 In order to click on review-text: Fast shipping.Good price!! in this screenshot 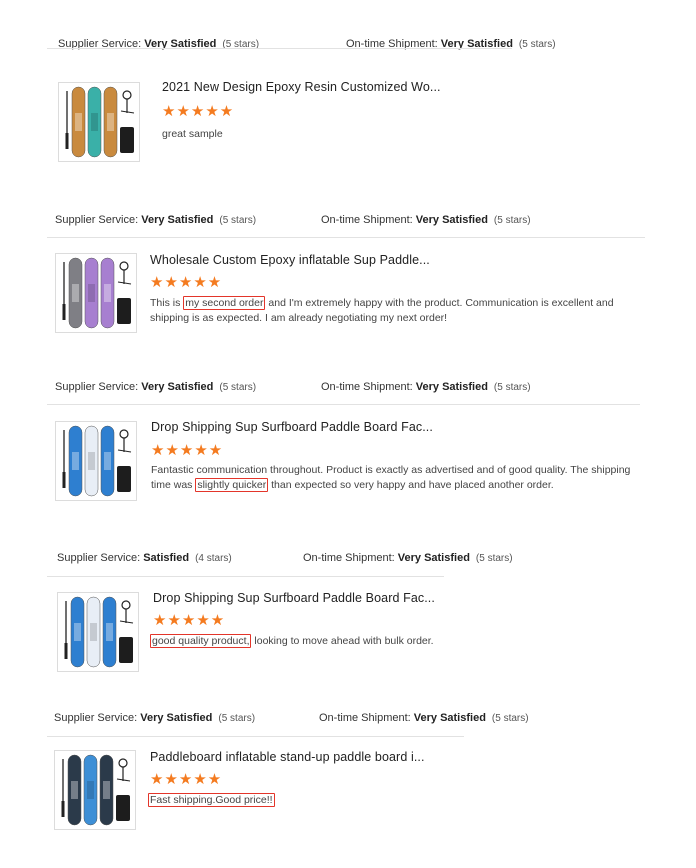, I will do `click(348, 800)`.